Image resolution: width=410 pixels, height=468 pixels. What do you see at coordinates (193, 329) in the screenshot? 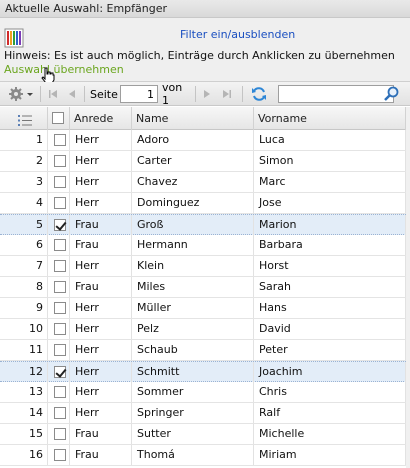
I see `cell-name: Pelz` at bounding box center [193, 329].